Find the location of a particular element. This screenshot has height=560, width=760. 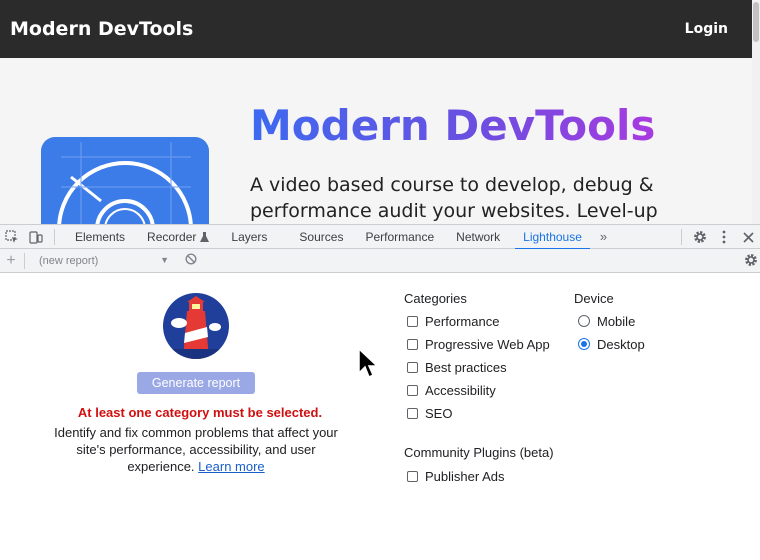

plugins-title: Community Plugins (beta) is located at coordinates (479, 452).